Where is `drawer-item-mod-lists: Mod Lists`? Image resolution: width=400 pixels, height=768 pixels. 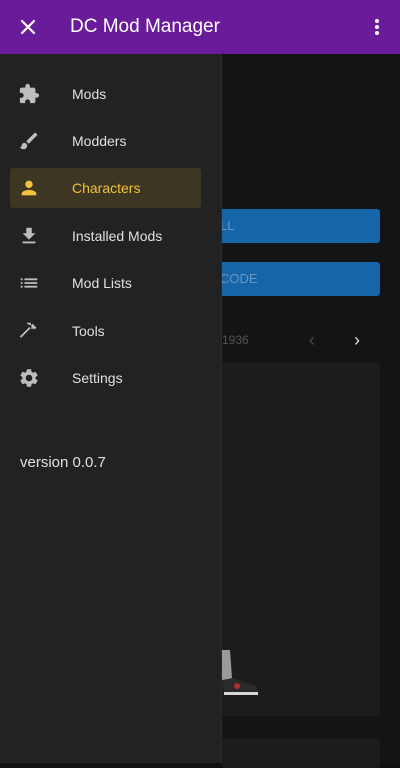 drawer-item-mod-lists: Mod Lists is located at coordinates (105, 283).